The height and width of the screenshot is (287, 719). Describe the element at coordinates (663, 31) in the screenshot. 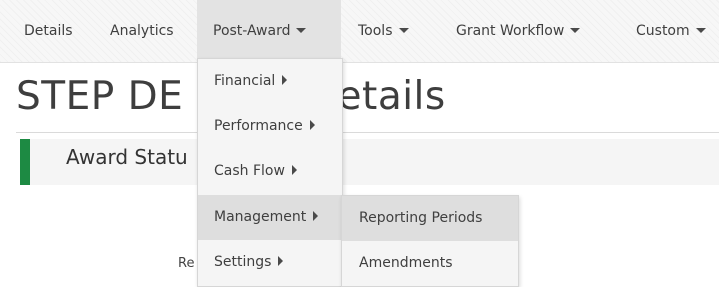

I see `nav-custom-label: Custom` at that location.